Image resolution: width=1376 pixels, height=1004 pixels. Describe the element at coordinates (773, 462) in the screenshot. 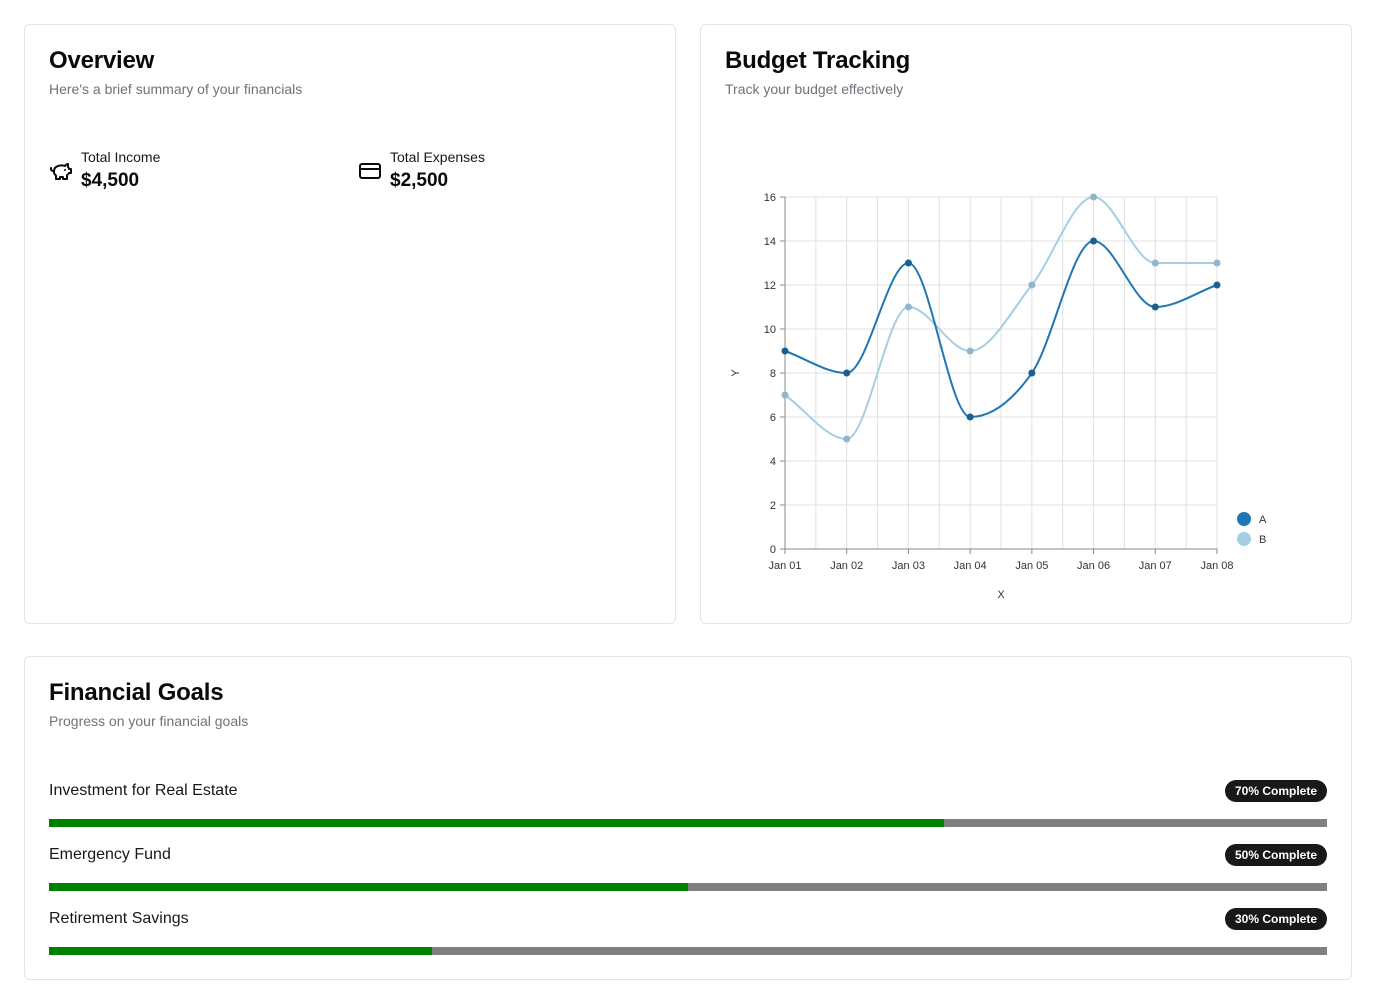

I see `y-tick-label: 4` at that location.